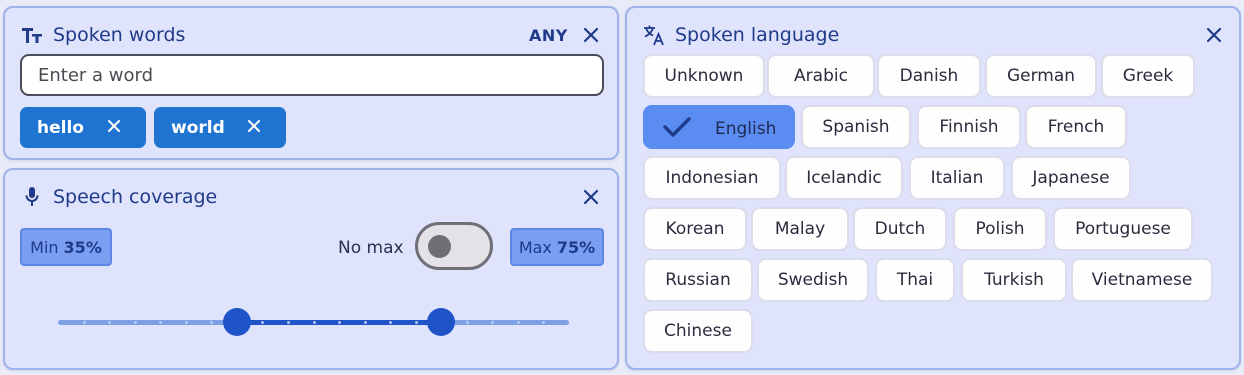 The height and width of the screenshot is (375, 1244). I want to click on language-chip-label: Swedish, so click(813, 280).